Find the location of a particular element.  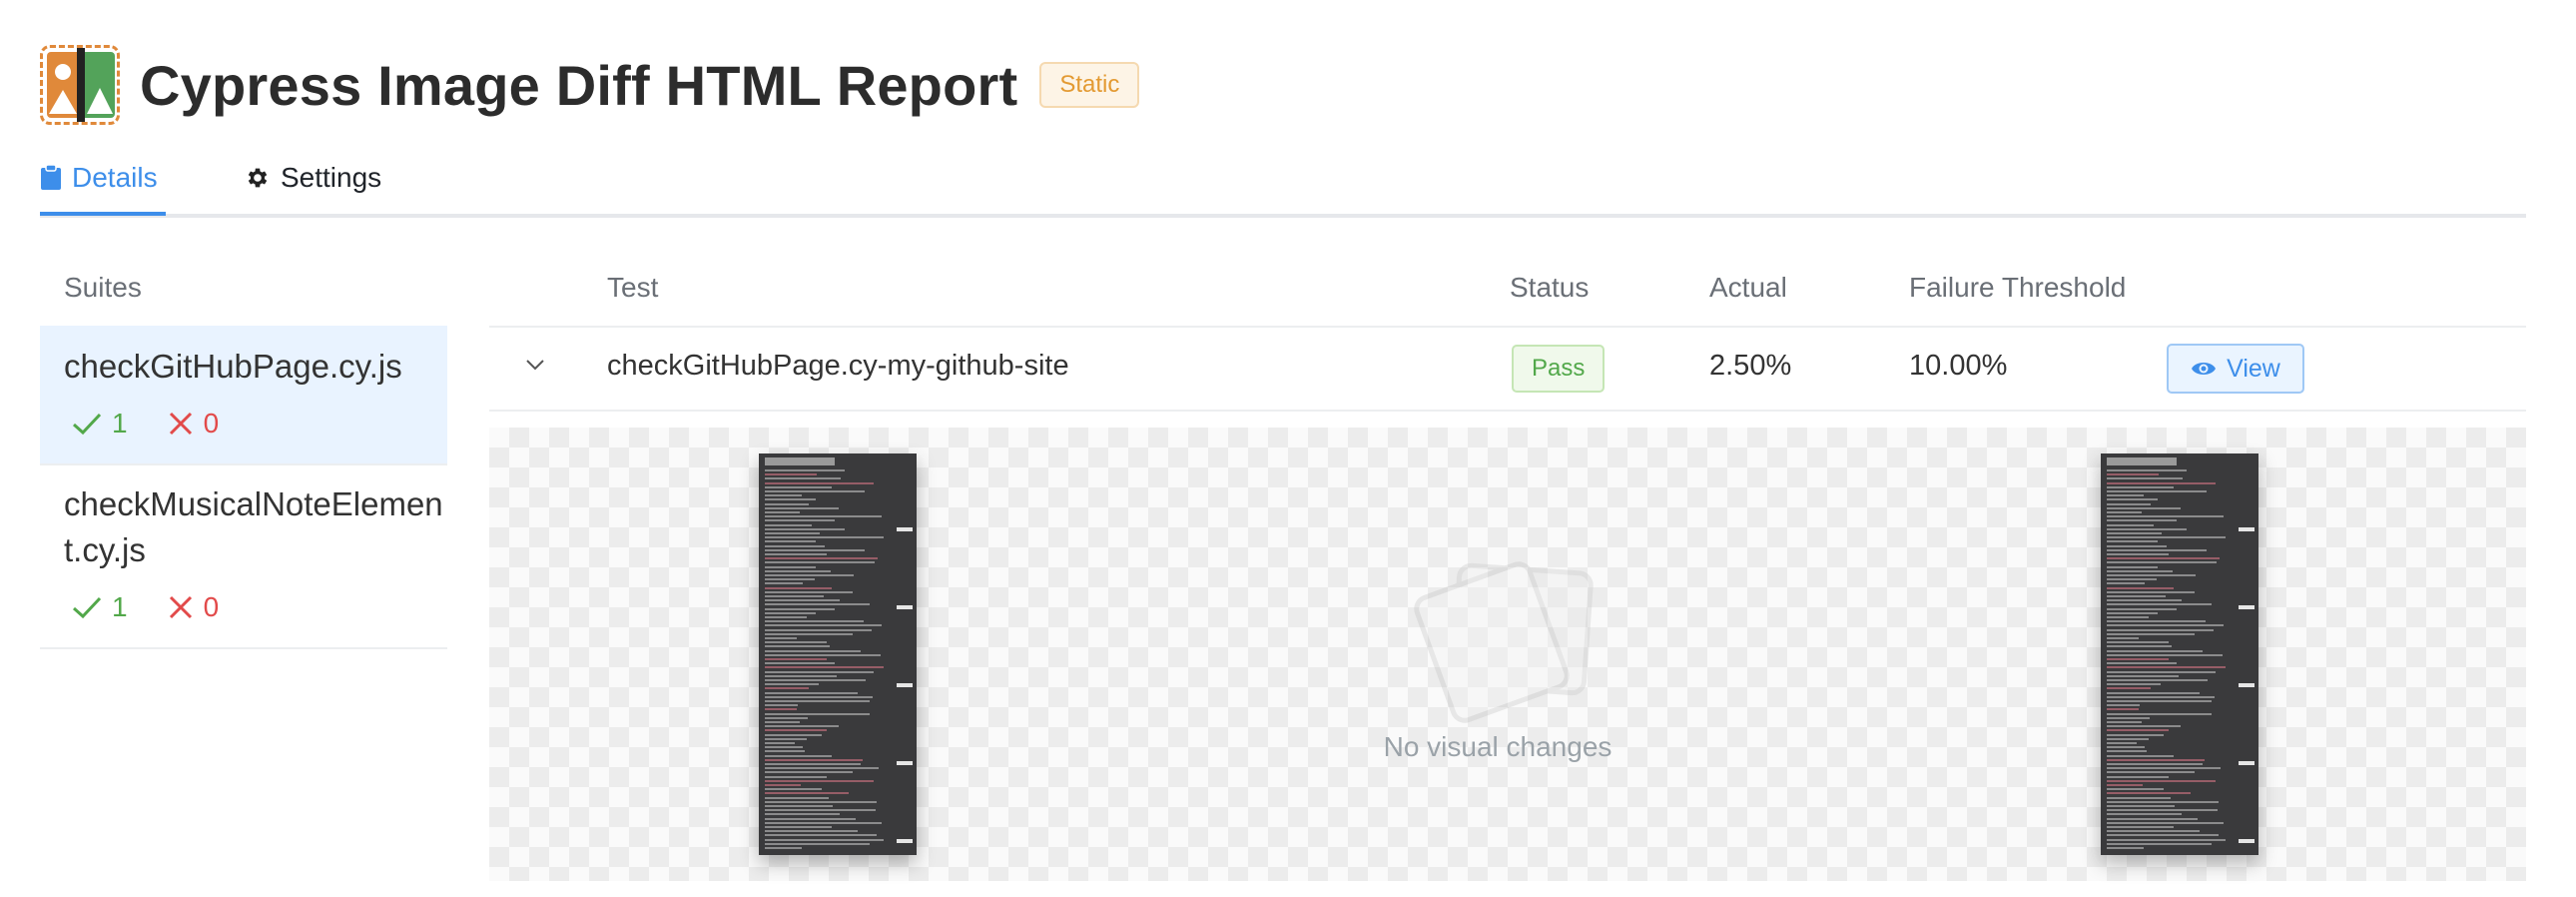

actual-value: 2.50% is located at coordinates (1751, 366).